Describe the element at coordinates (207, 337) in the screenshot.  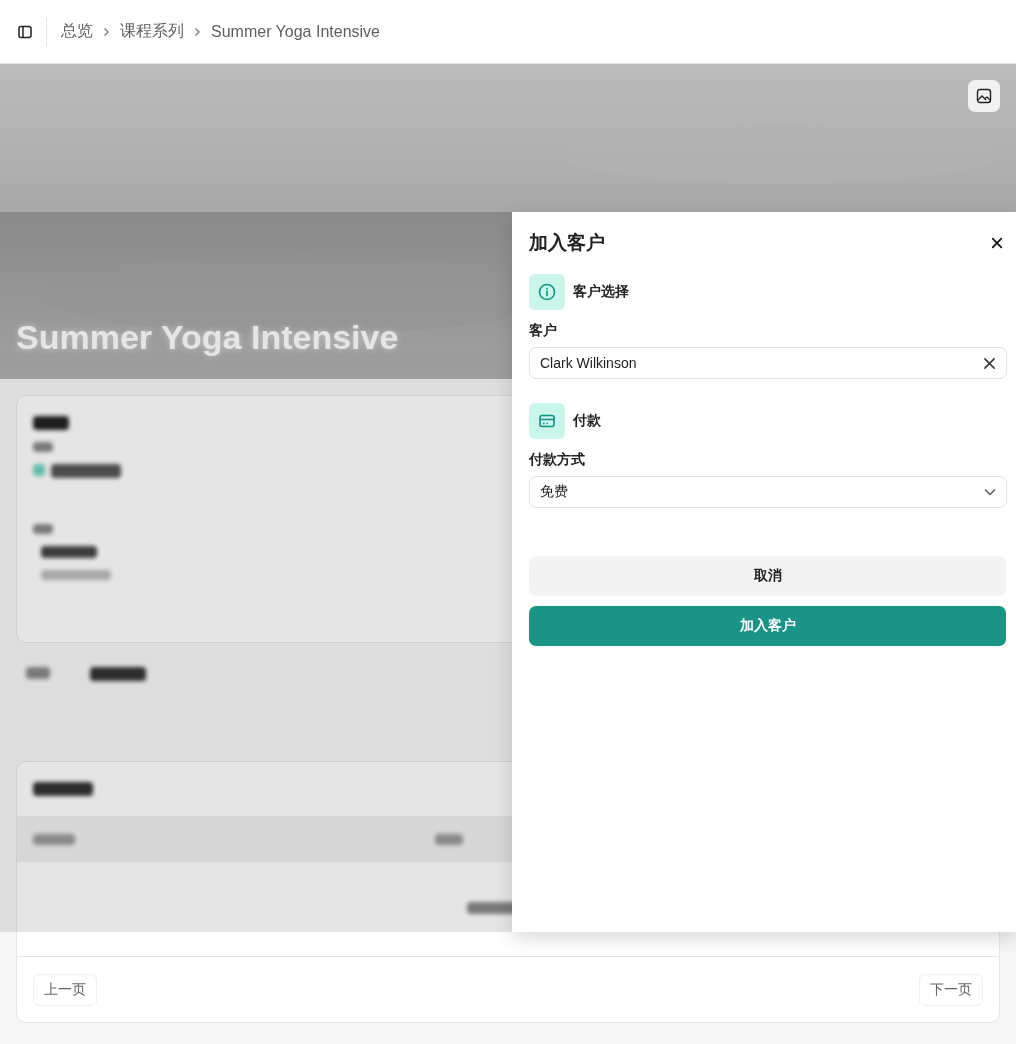
I see `hero-title: Summer Yoga Intensive` at that location.